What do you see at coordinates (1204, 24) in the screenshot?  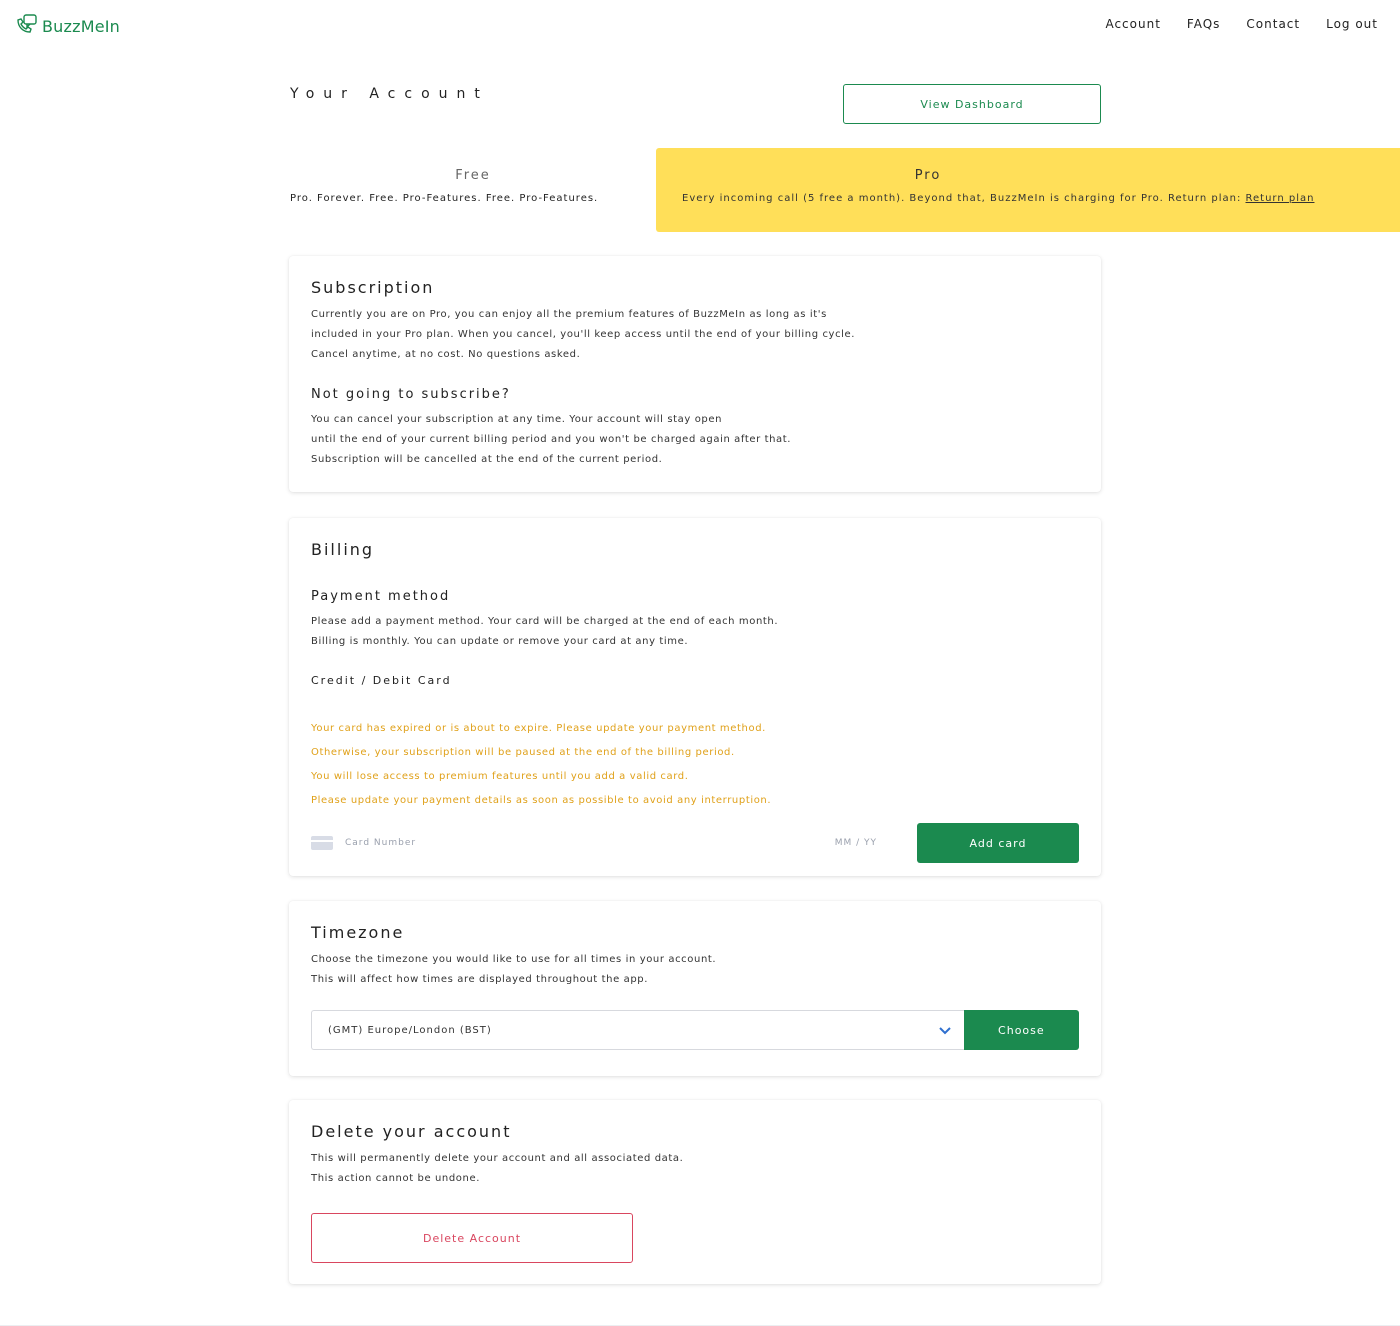 I see `nav-faqs: FAQs` at bounding box center [1204, 24].